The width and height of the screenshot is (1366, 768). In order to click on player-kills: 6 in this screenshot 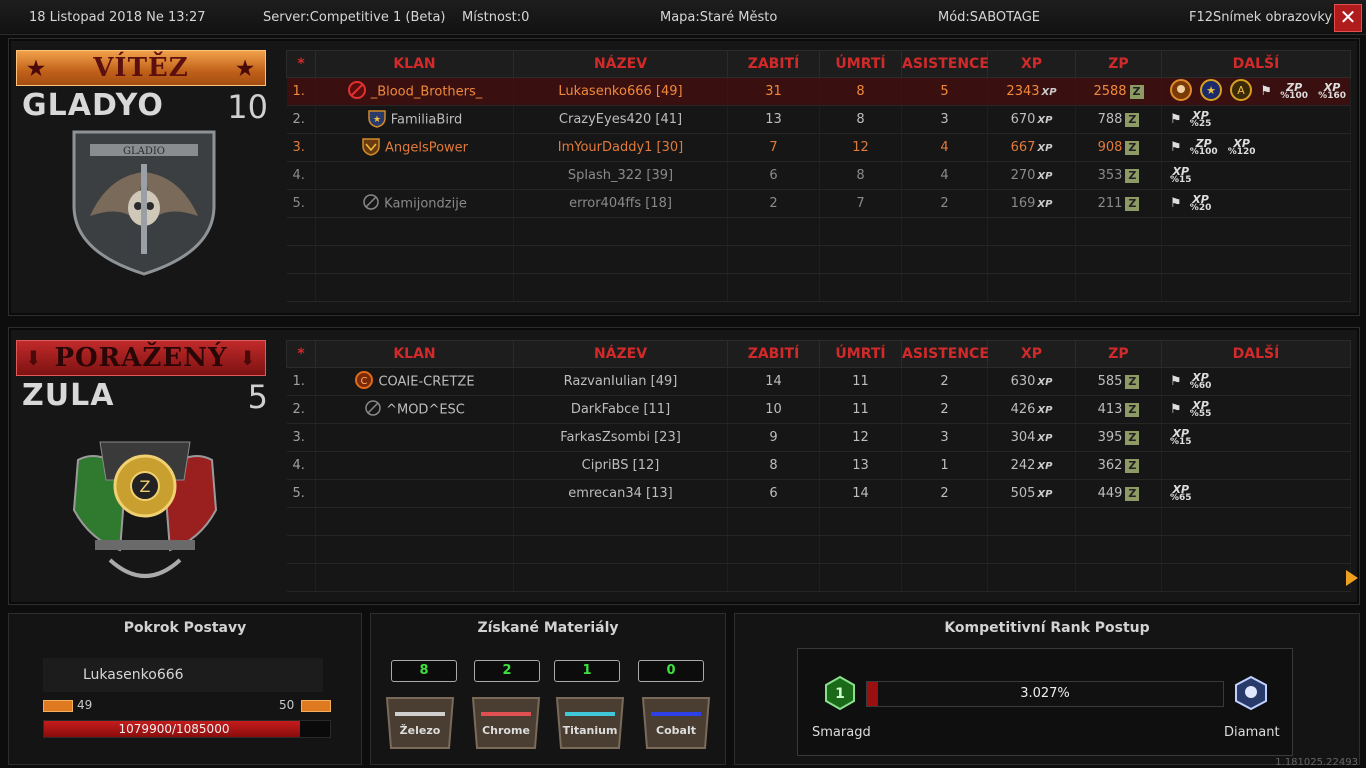, I will do `click(773, 493)`.